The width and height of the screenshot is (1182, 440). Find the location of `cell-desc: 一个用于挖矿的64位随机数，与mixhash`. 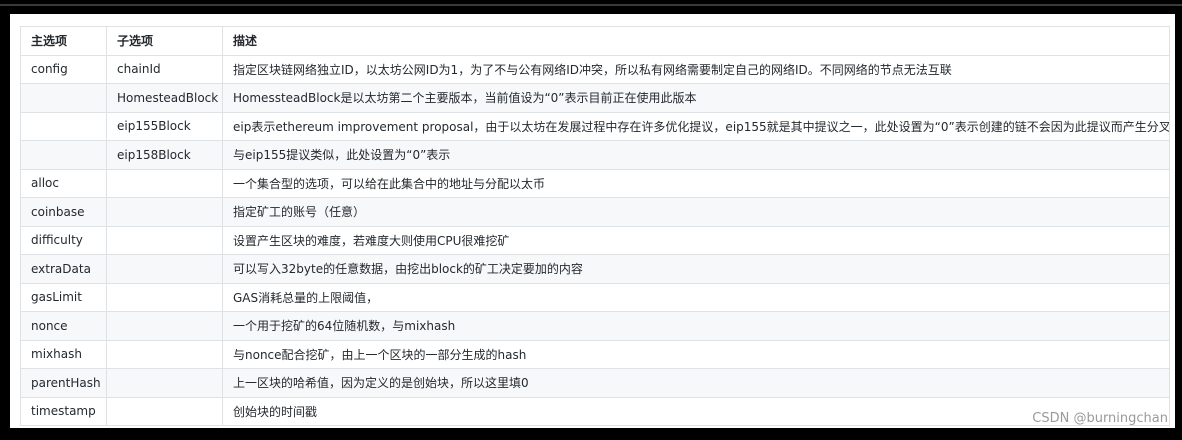

cell-desc: 一个用于挖矿的64位随机数，与mixhash is located at coordinates (696, 326).